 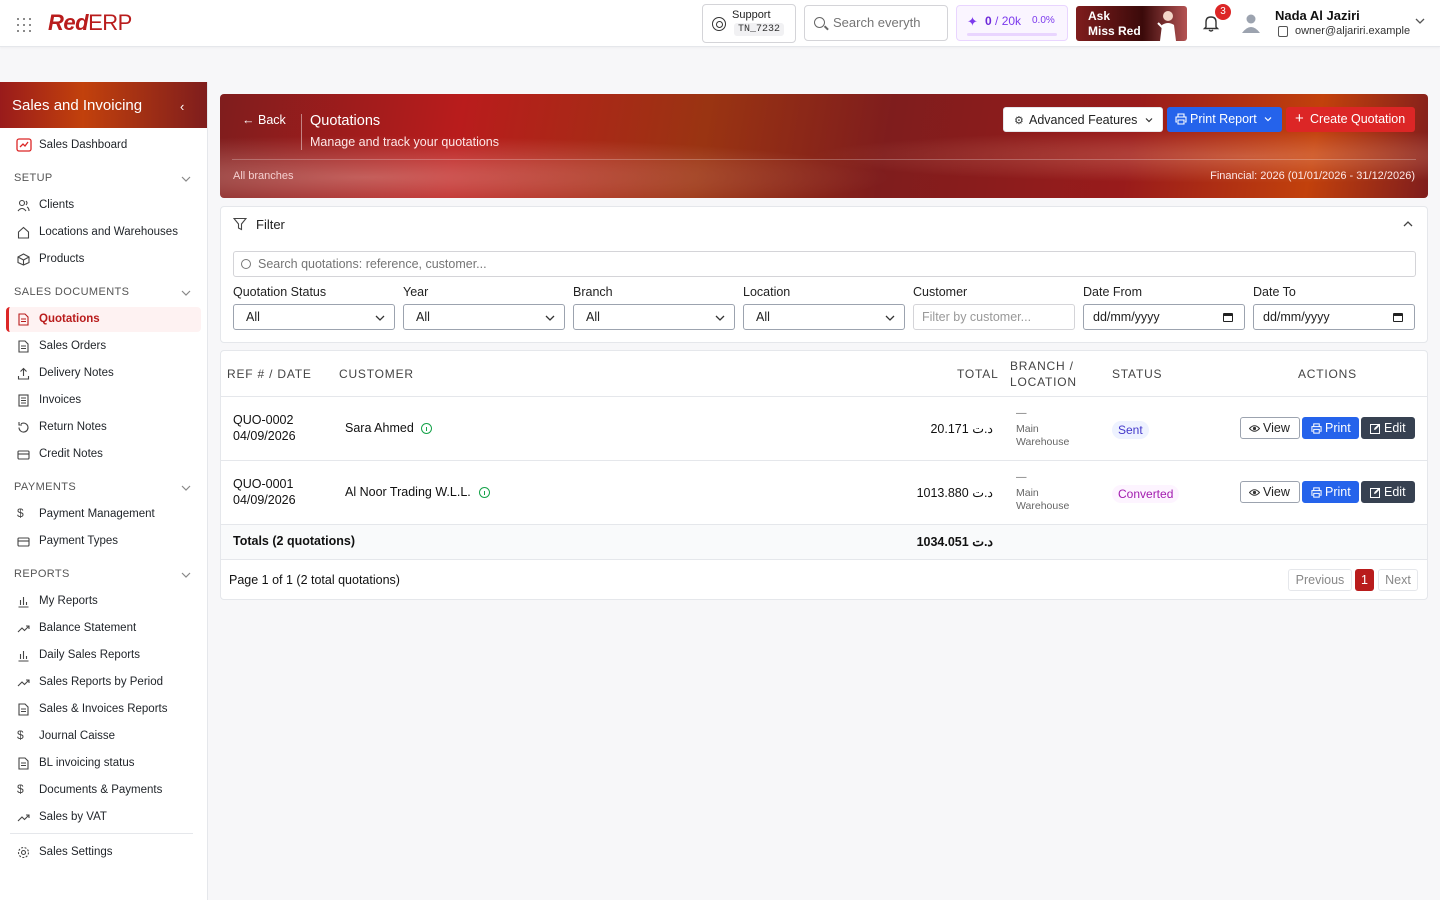 I want to click on next-page-button: Next, so click(x=1398, y=580).